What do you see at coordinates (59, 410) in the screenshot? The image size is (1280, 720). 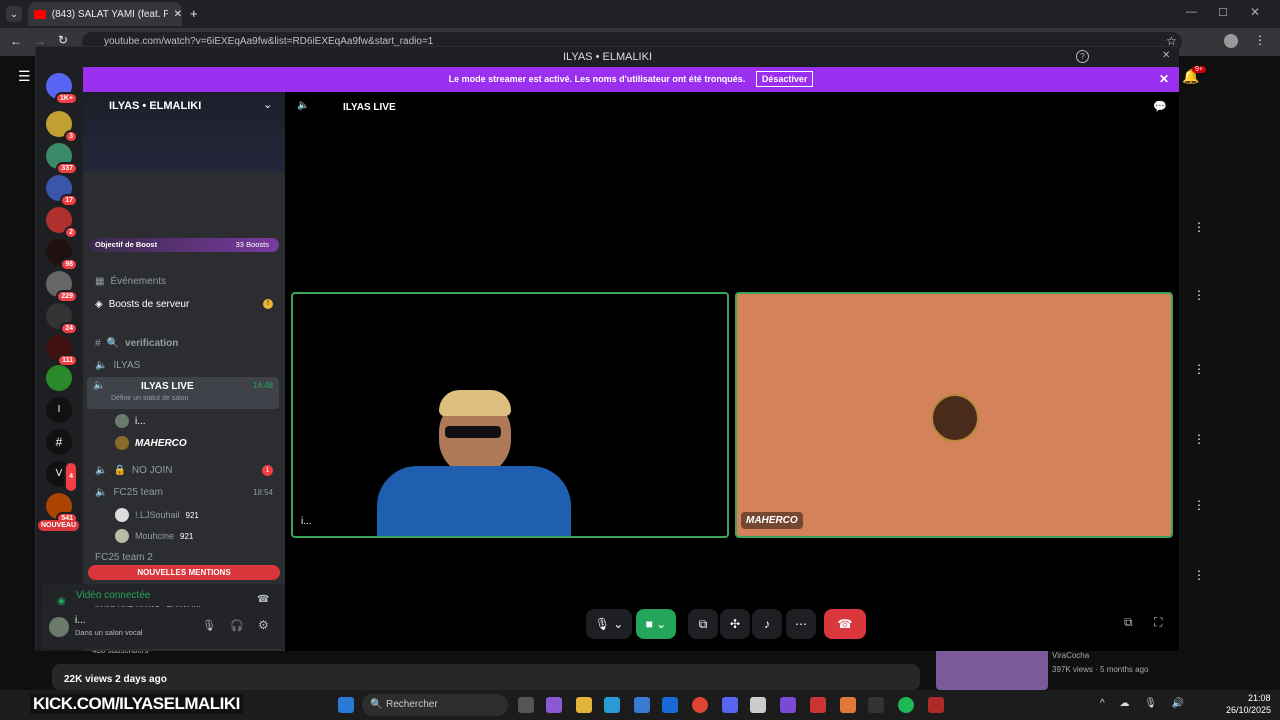 I see `server-icon: I` at bounding box center [59, 410].